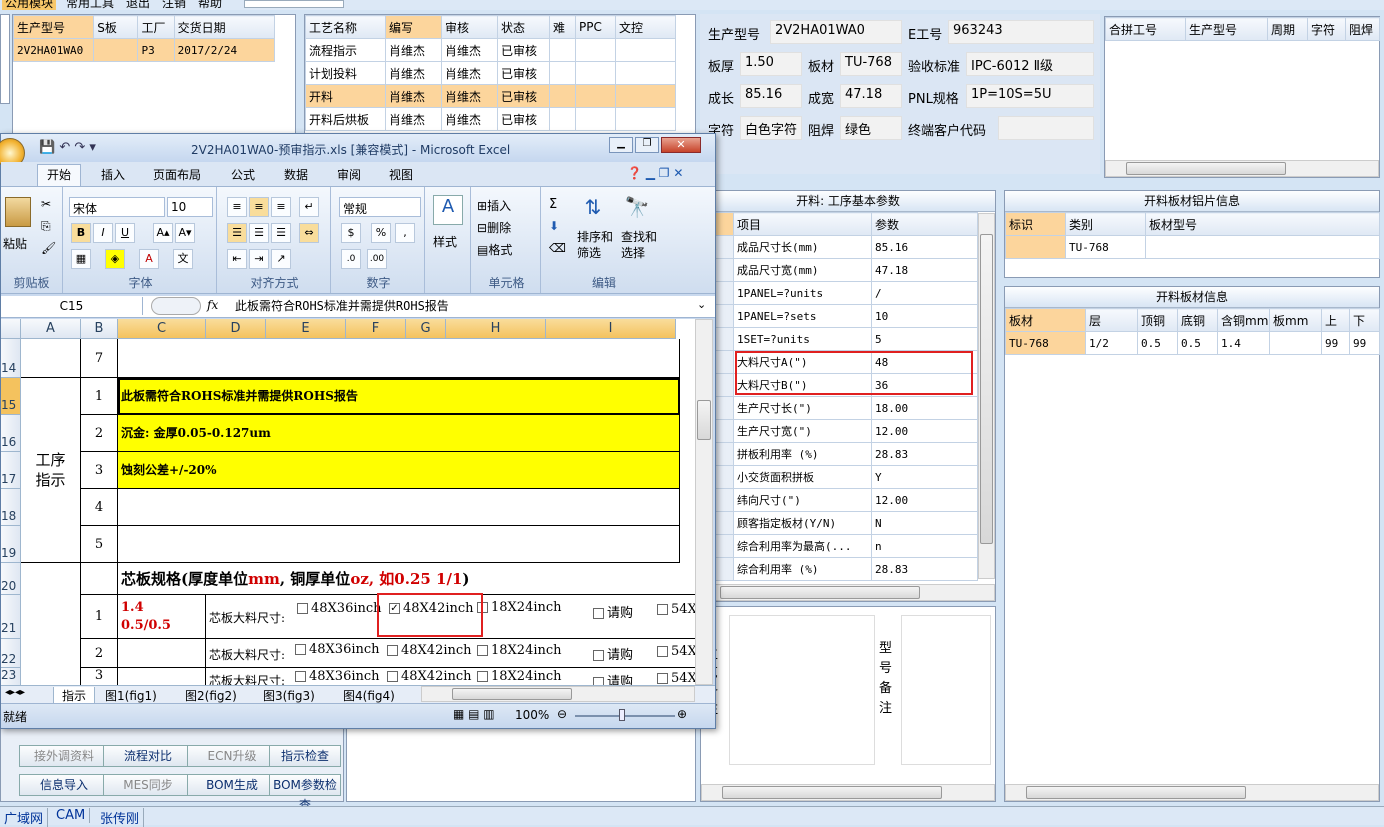  Describe the element at coordinates (148, 756) in the screenshot. I see `flow-compare-button: 流程对比` at that location.